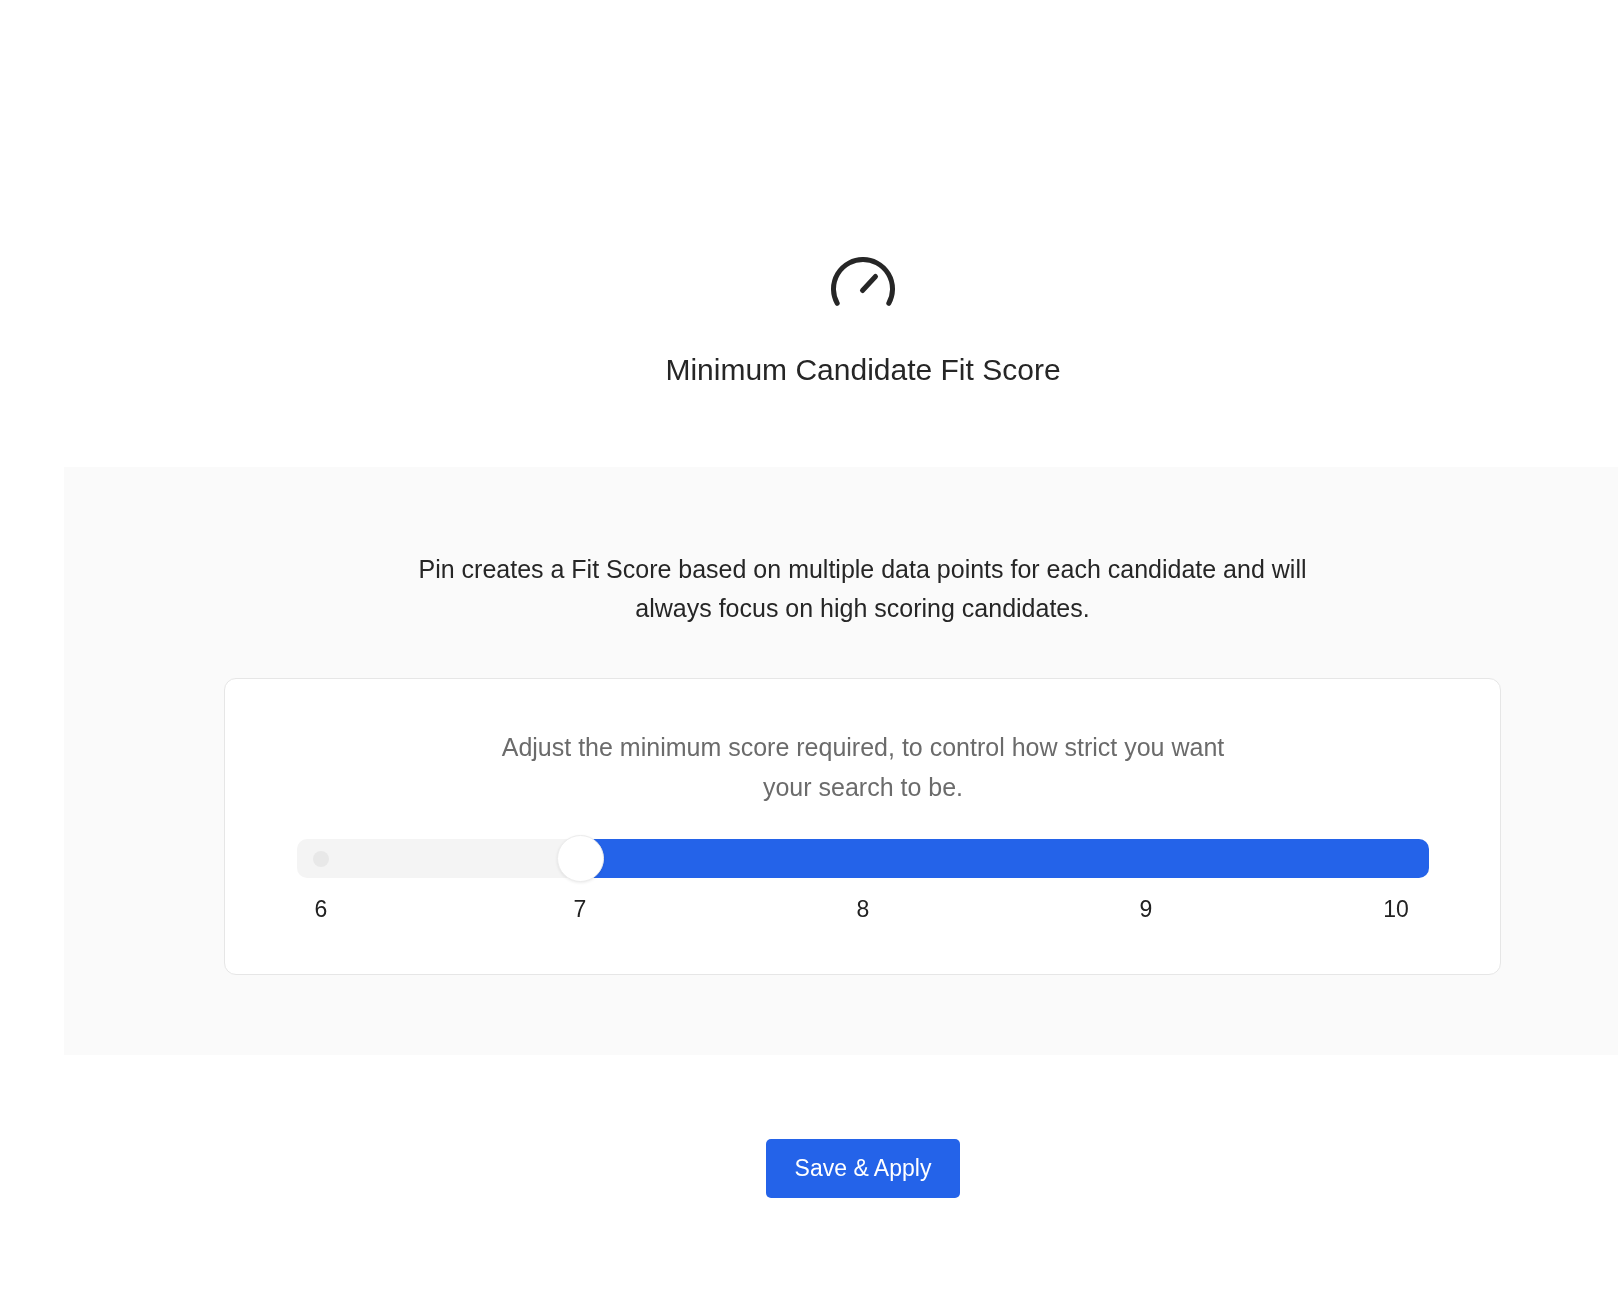  I want to click on slider-thumb, so click(580, 858).